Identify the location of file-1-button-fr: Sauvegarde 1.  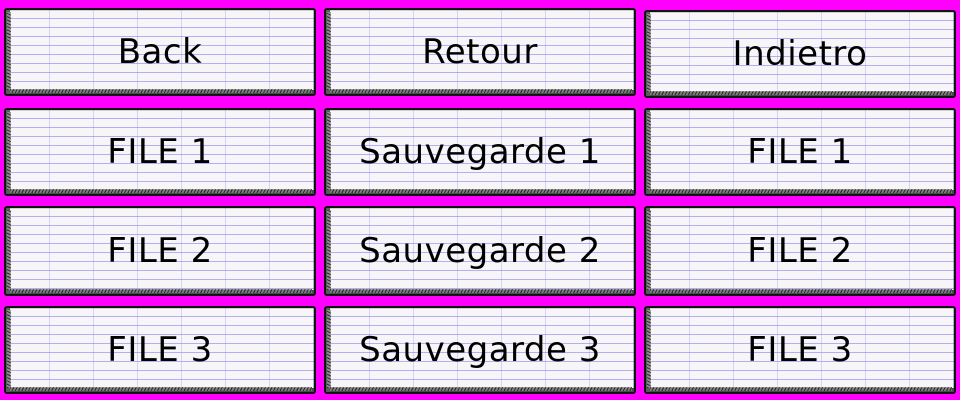
(480, 152).